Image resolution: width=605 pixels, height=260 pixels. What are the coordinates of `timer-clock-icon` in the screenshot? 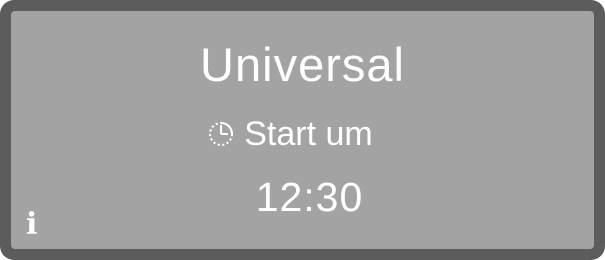 It's located at (221, 134).